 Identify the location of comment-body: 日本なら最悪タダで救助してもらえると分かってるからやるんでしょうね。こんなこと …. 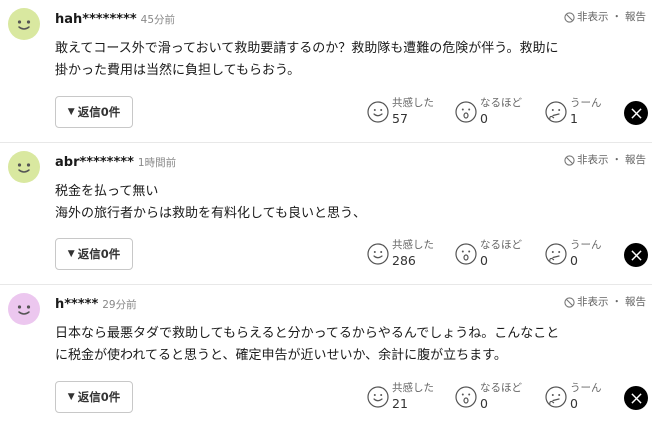
(350, 345).